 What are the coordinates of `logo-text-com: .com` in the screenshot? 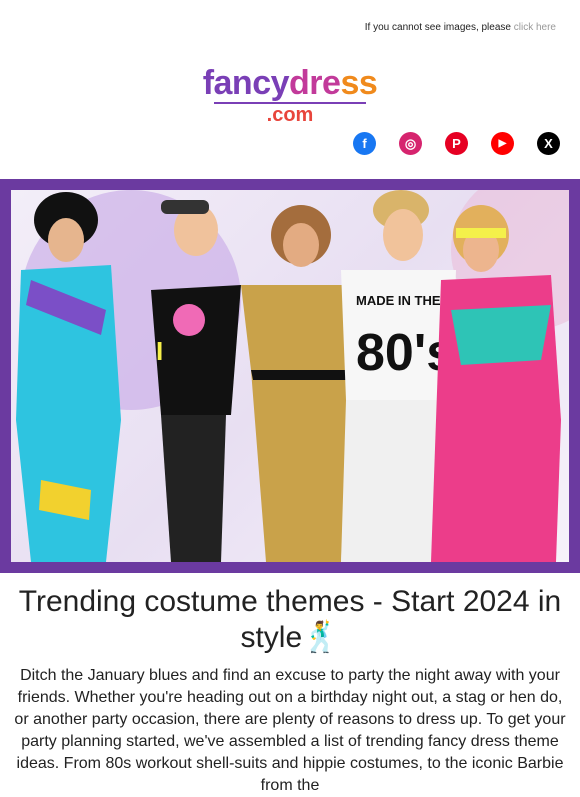 It's located at (290, 115).